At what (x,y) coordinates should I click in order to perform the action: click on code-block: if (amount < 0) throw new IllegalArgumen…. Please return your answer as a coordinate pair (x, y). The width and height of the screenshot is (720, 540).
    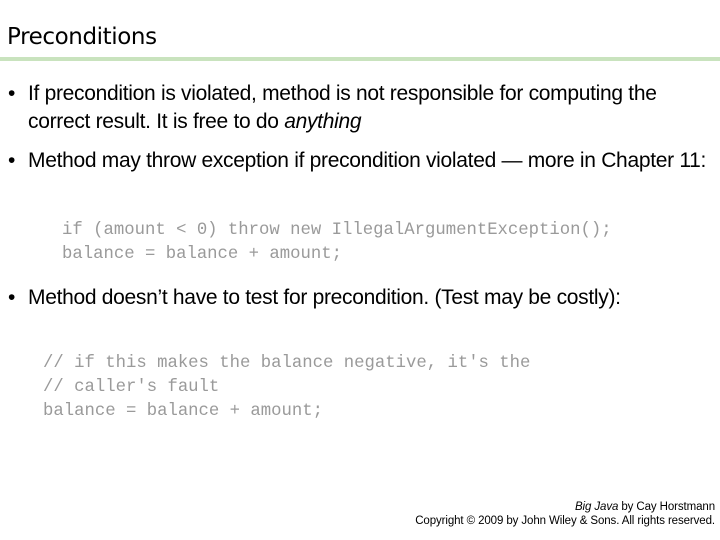
    Looking at the image, I should click on (337, 243).